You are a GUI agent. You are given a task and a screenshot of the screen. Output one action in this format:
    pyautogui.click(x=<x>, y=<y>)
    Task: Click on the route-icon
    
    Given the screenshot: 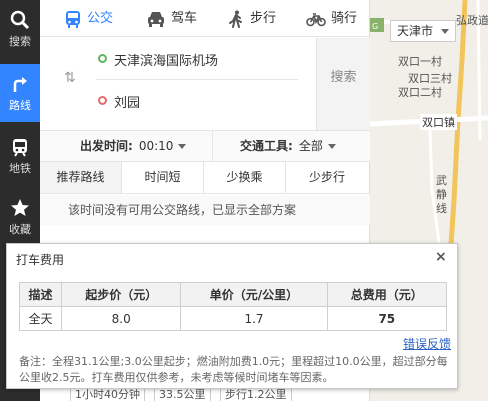 What is the action you would take?
    pyautogui.click(x=20, y=84)
    